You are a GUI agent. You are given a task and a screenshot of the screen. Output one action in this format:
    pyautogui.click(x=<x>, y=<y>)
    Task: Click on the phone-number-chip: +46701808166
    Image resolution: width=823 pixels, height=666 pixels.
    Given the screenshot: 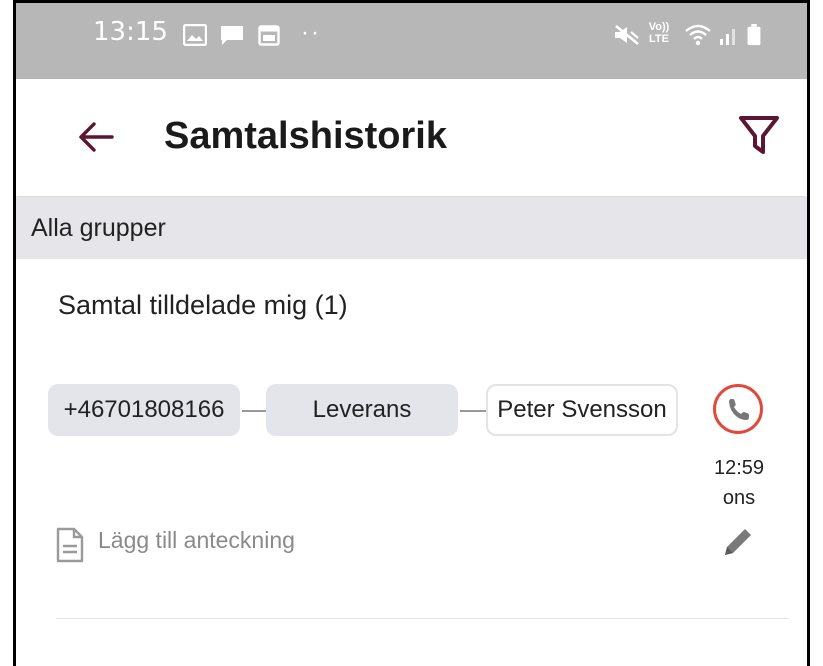 What is the action you would take?
    pyautogui.click(x=144, y=410)
    